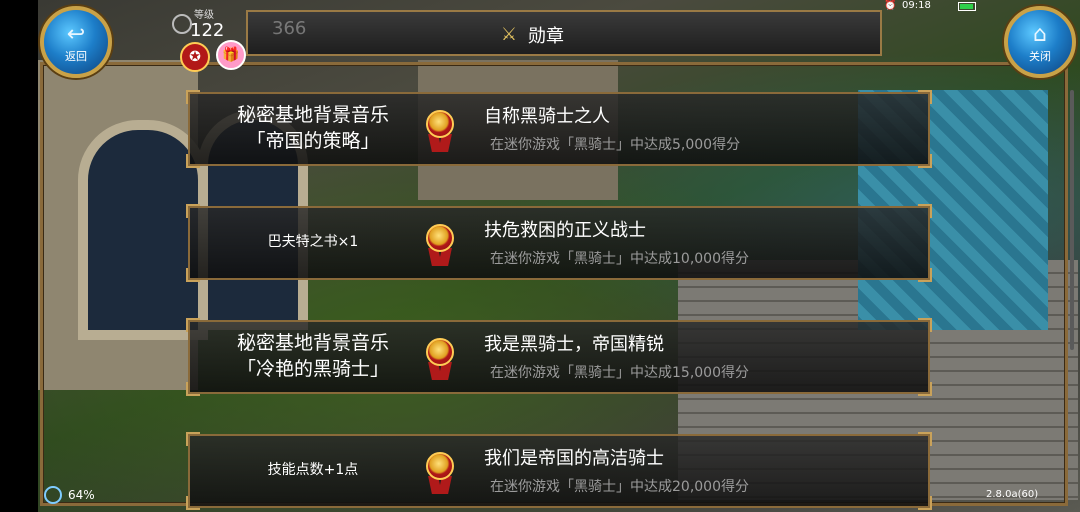 This screenshot has width=1080, height=512. Describe the element at coordinates (204, 15) in the screenshot. I see `level-label: 等级` at that location.